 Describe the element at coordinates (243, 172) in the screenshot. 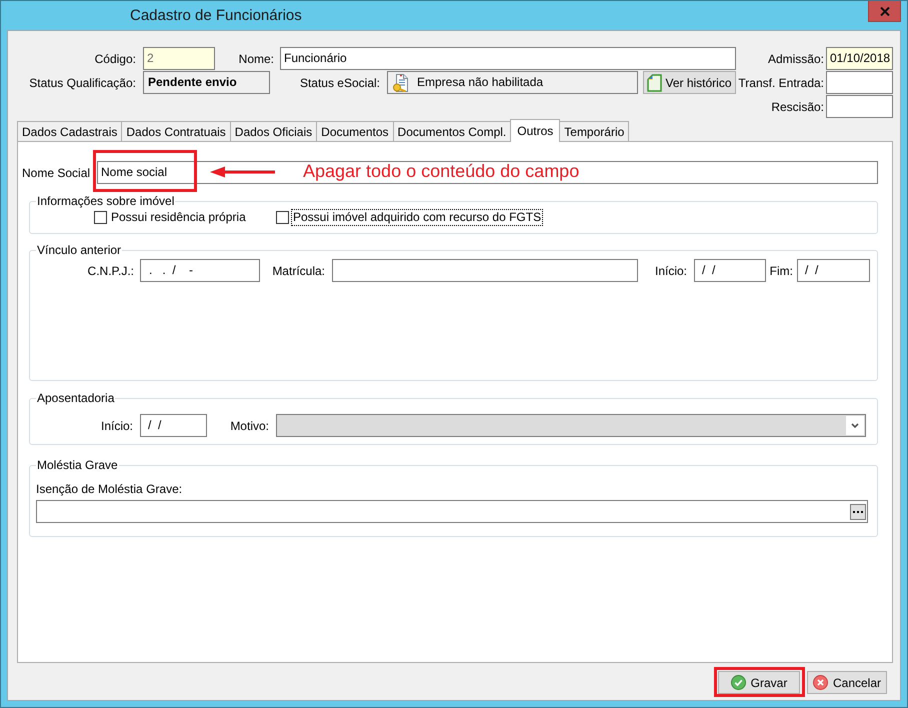

I see `annotation-arrow` at that location.